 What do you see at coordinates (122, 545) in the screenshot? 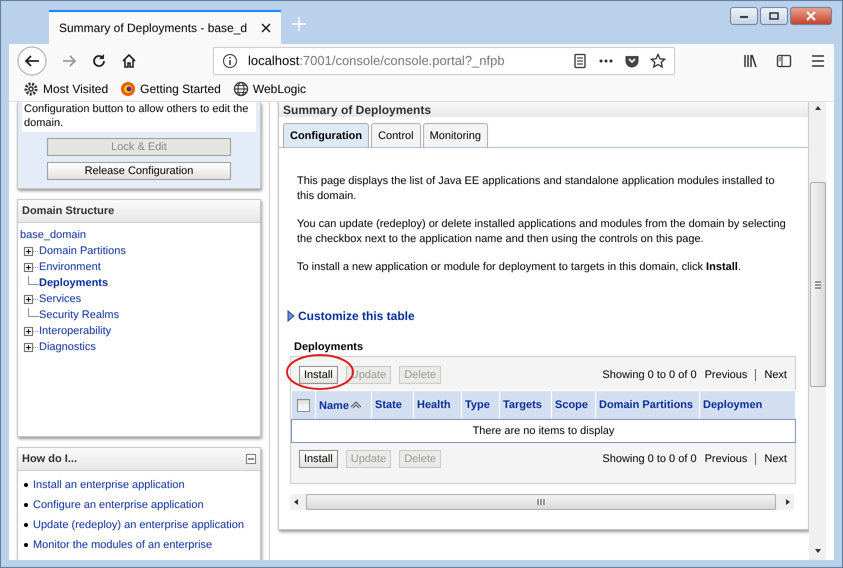
I see `help-link: Monitor the modules of an enterprise` at bounding box center [122, 545].